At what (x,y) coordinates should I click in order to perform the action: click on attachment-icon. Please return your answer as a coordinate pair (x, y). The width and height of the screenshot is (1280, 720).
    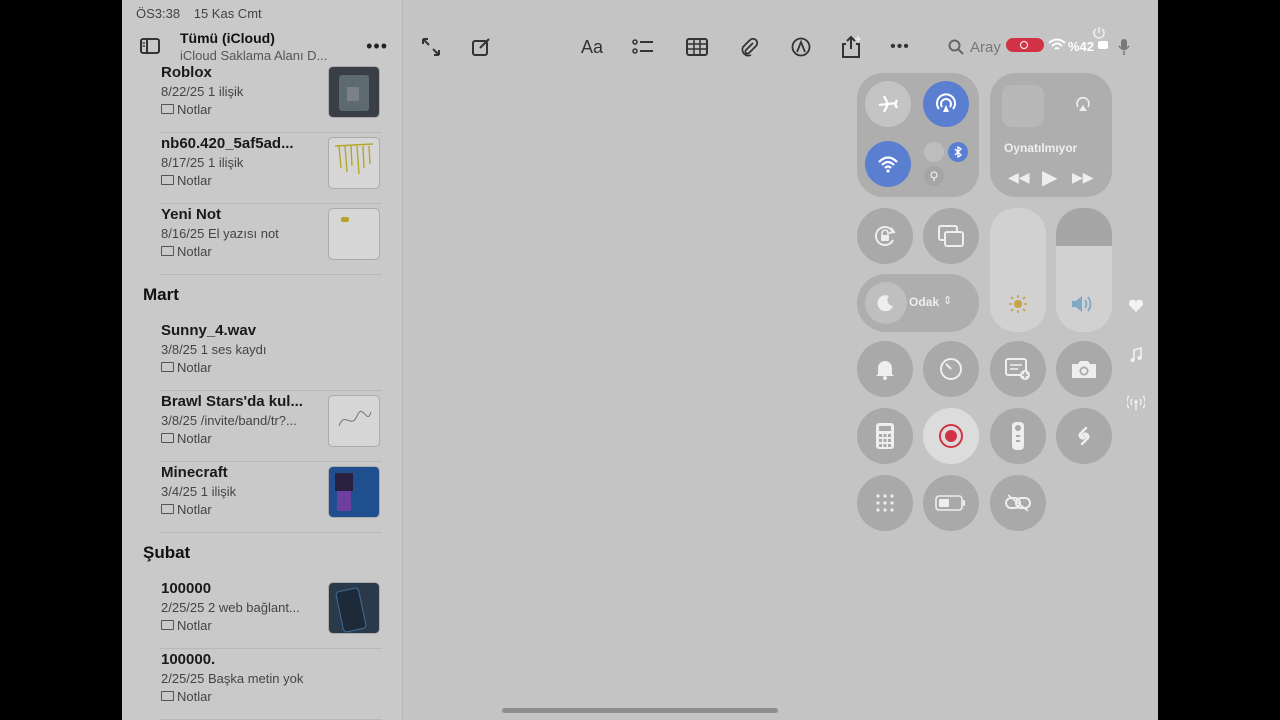
    Looking at the image, I should click on (749, 47).